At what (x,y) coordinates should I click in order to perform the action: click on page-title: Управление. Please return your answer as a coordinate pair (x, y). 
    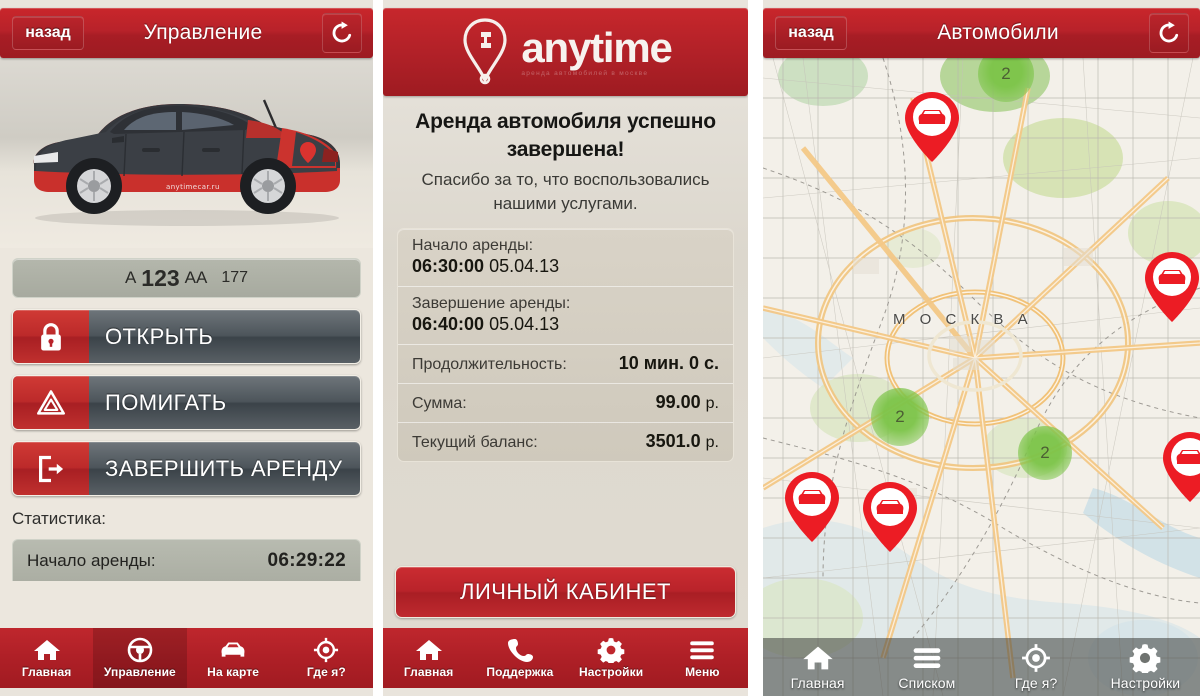
    Looking at the image, I should click on (203, 32).